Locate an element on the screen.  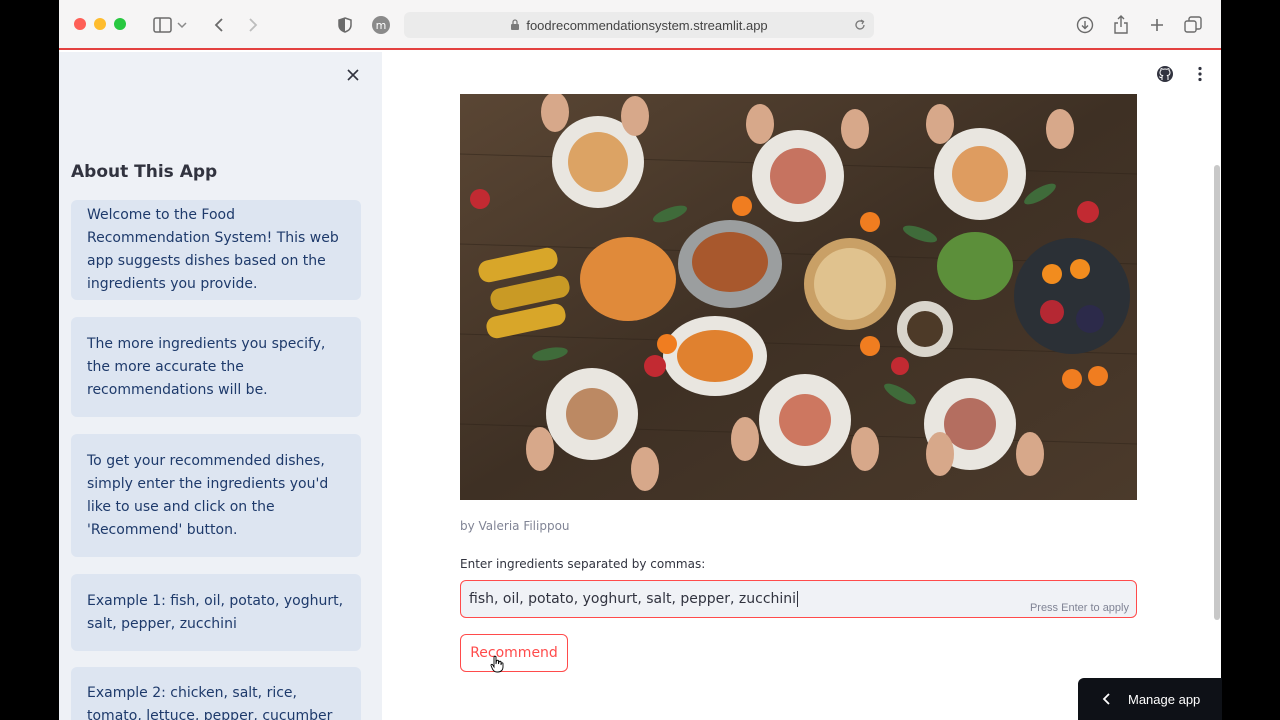
reload-icon is located at coordinates (860, 25).